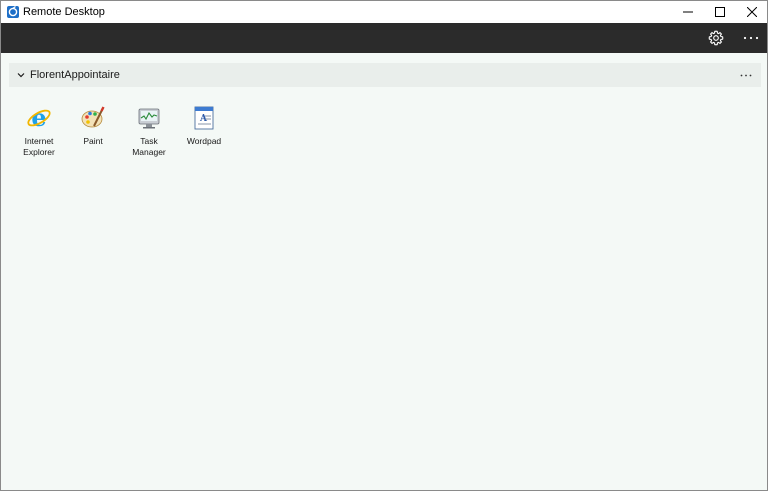  What do you see at coordinates (385, 75) in the screenshot?
I see `workspace-group-header: FlorentAppointaire` at bounding box center [385, 75].